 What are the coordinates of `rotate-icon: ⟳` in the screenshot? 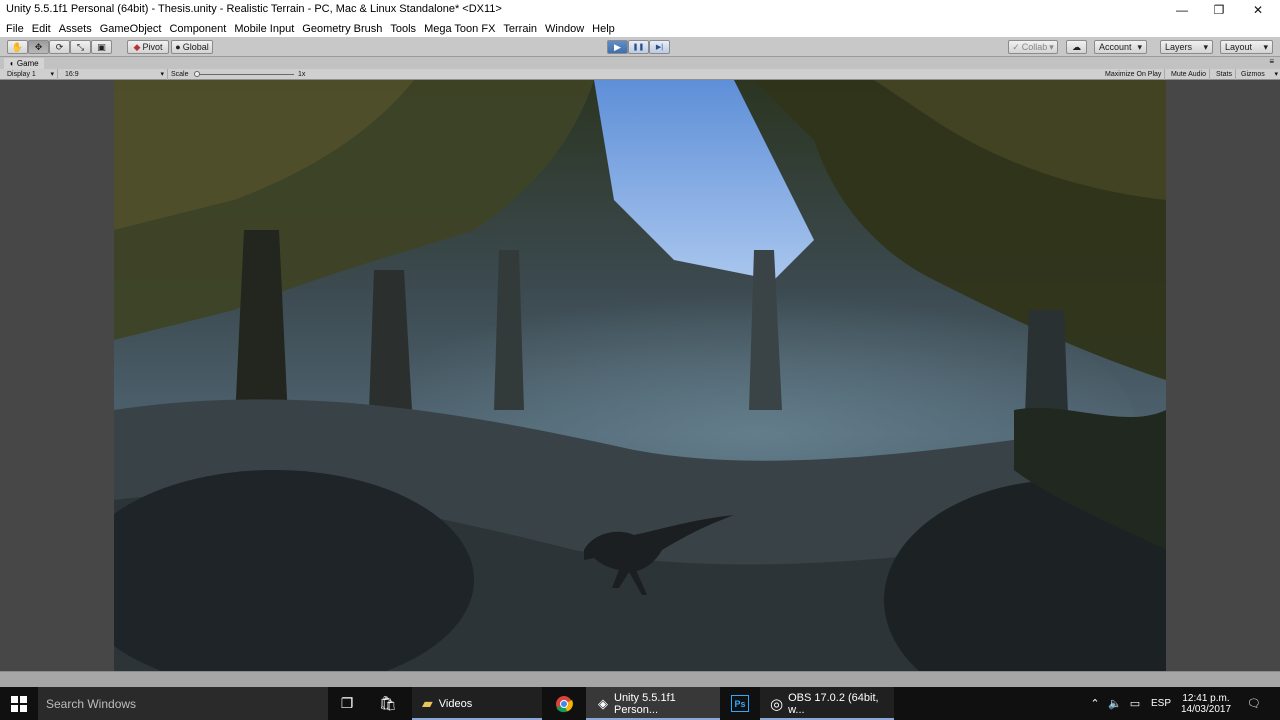 It's located at (59, 46).